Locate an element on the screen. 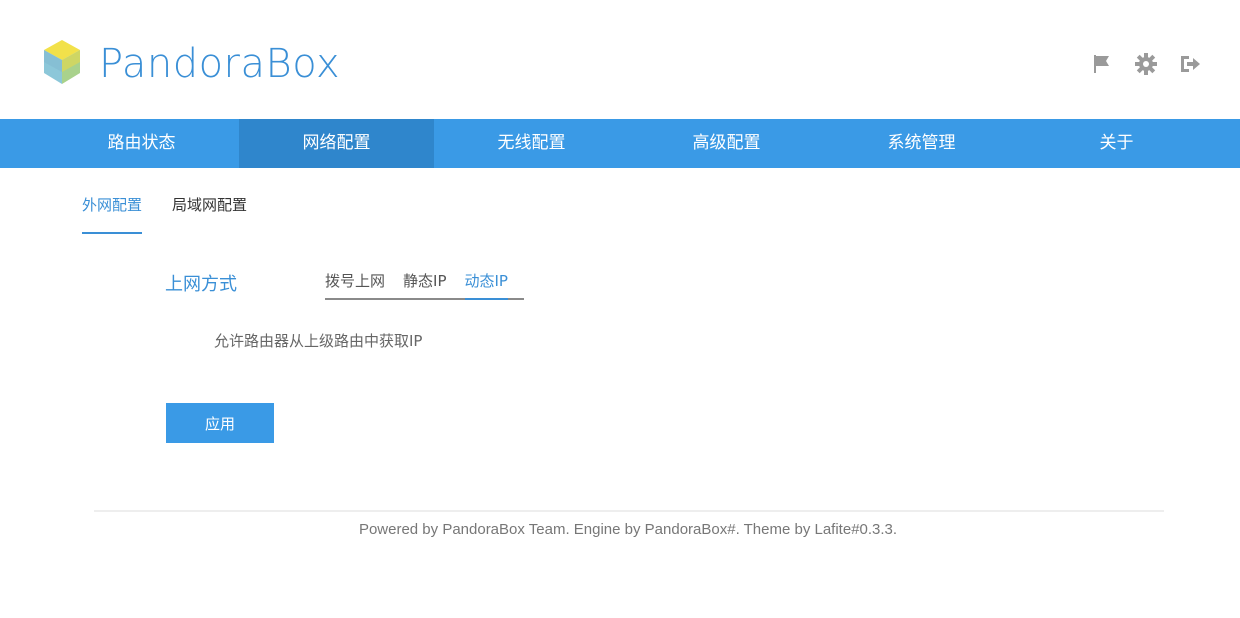 The width and height of the screenshot is (1240, 618). gear-icon is located at coordinates (1146, 64).